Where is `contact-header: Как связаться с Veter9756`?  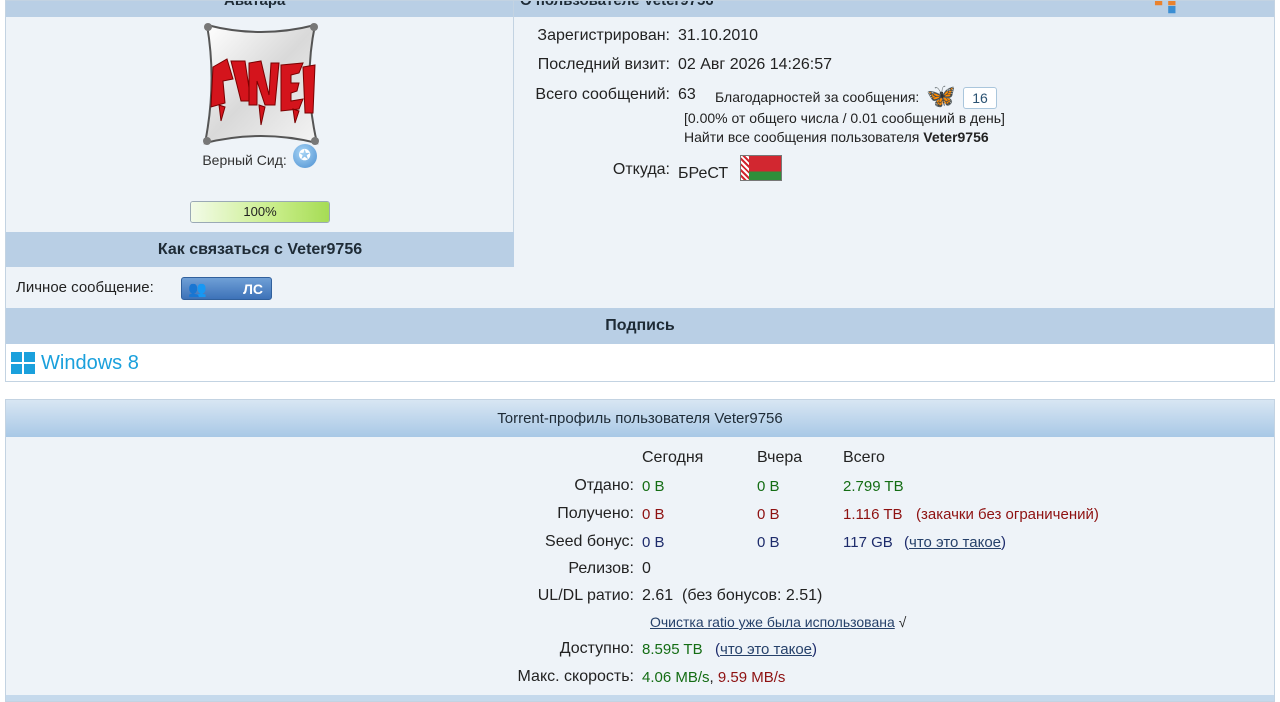 contact-header: Как связаться с Veter9756 is located at coordinates (260, 249).